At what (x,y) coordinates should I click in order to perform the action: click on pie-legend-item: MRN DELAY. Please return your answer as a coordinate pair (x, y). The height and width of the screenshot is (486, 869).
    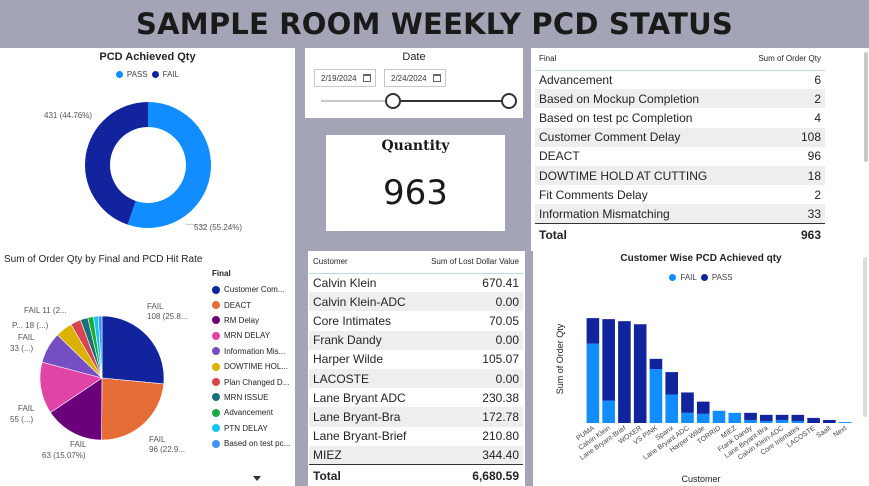
    Looking at the image, I should click on (253, 335).